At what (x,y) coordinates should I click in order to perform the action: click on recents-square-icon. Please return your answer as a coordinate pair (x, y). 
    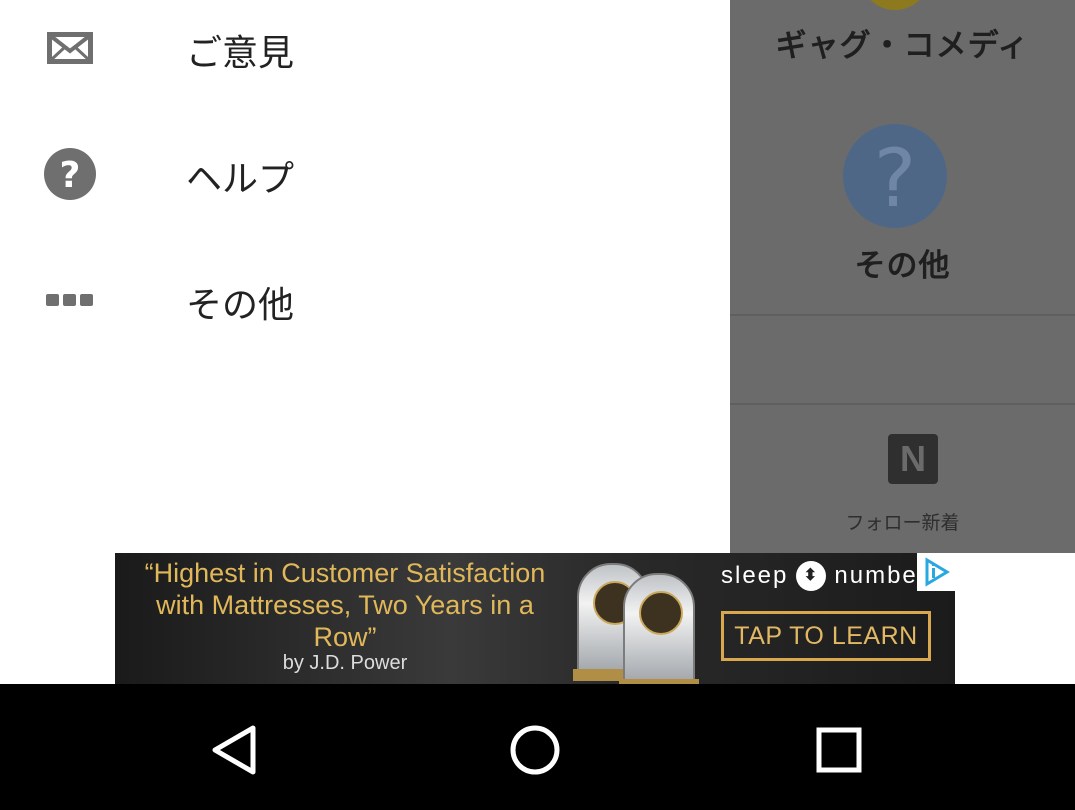
    Looking at the image, I should click on (839, 750).